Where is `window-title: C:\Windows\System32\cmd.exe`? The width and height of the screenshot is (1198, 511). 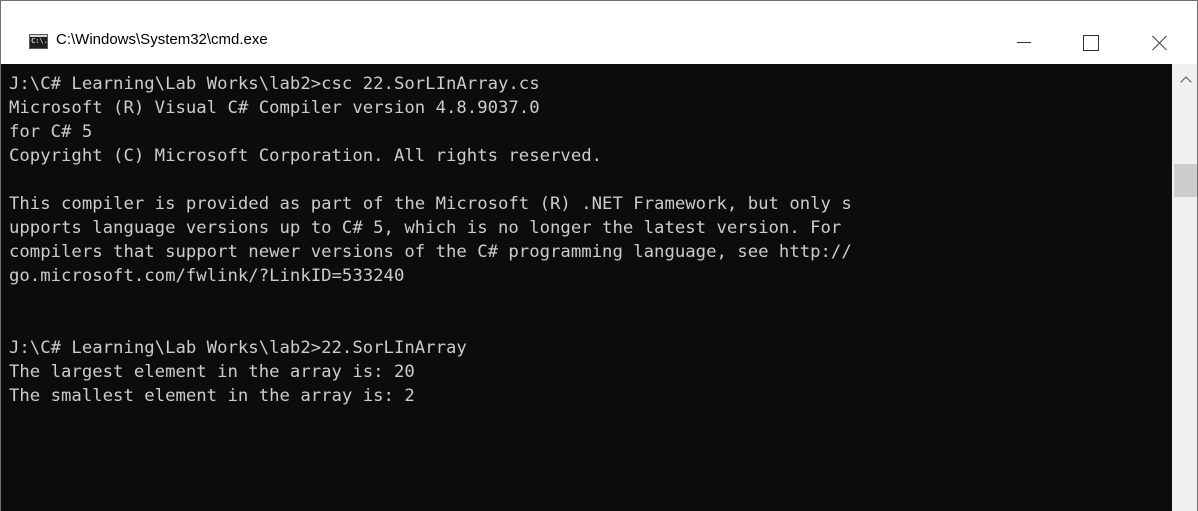 window-title: C:\Windows\System32\cmd.exe is located at coordinates (162, 39).